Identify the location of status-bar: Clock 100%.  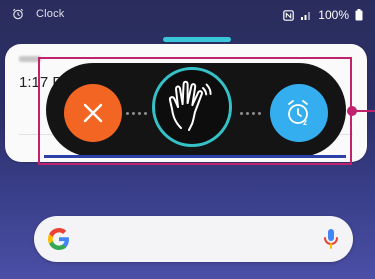
(187, 17).